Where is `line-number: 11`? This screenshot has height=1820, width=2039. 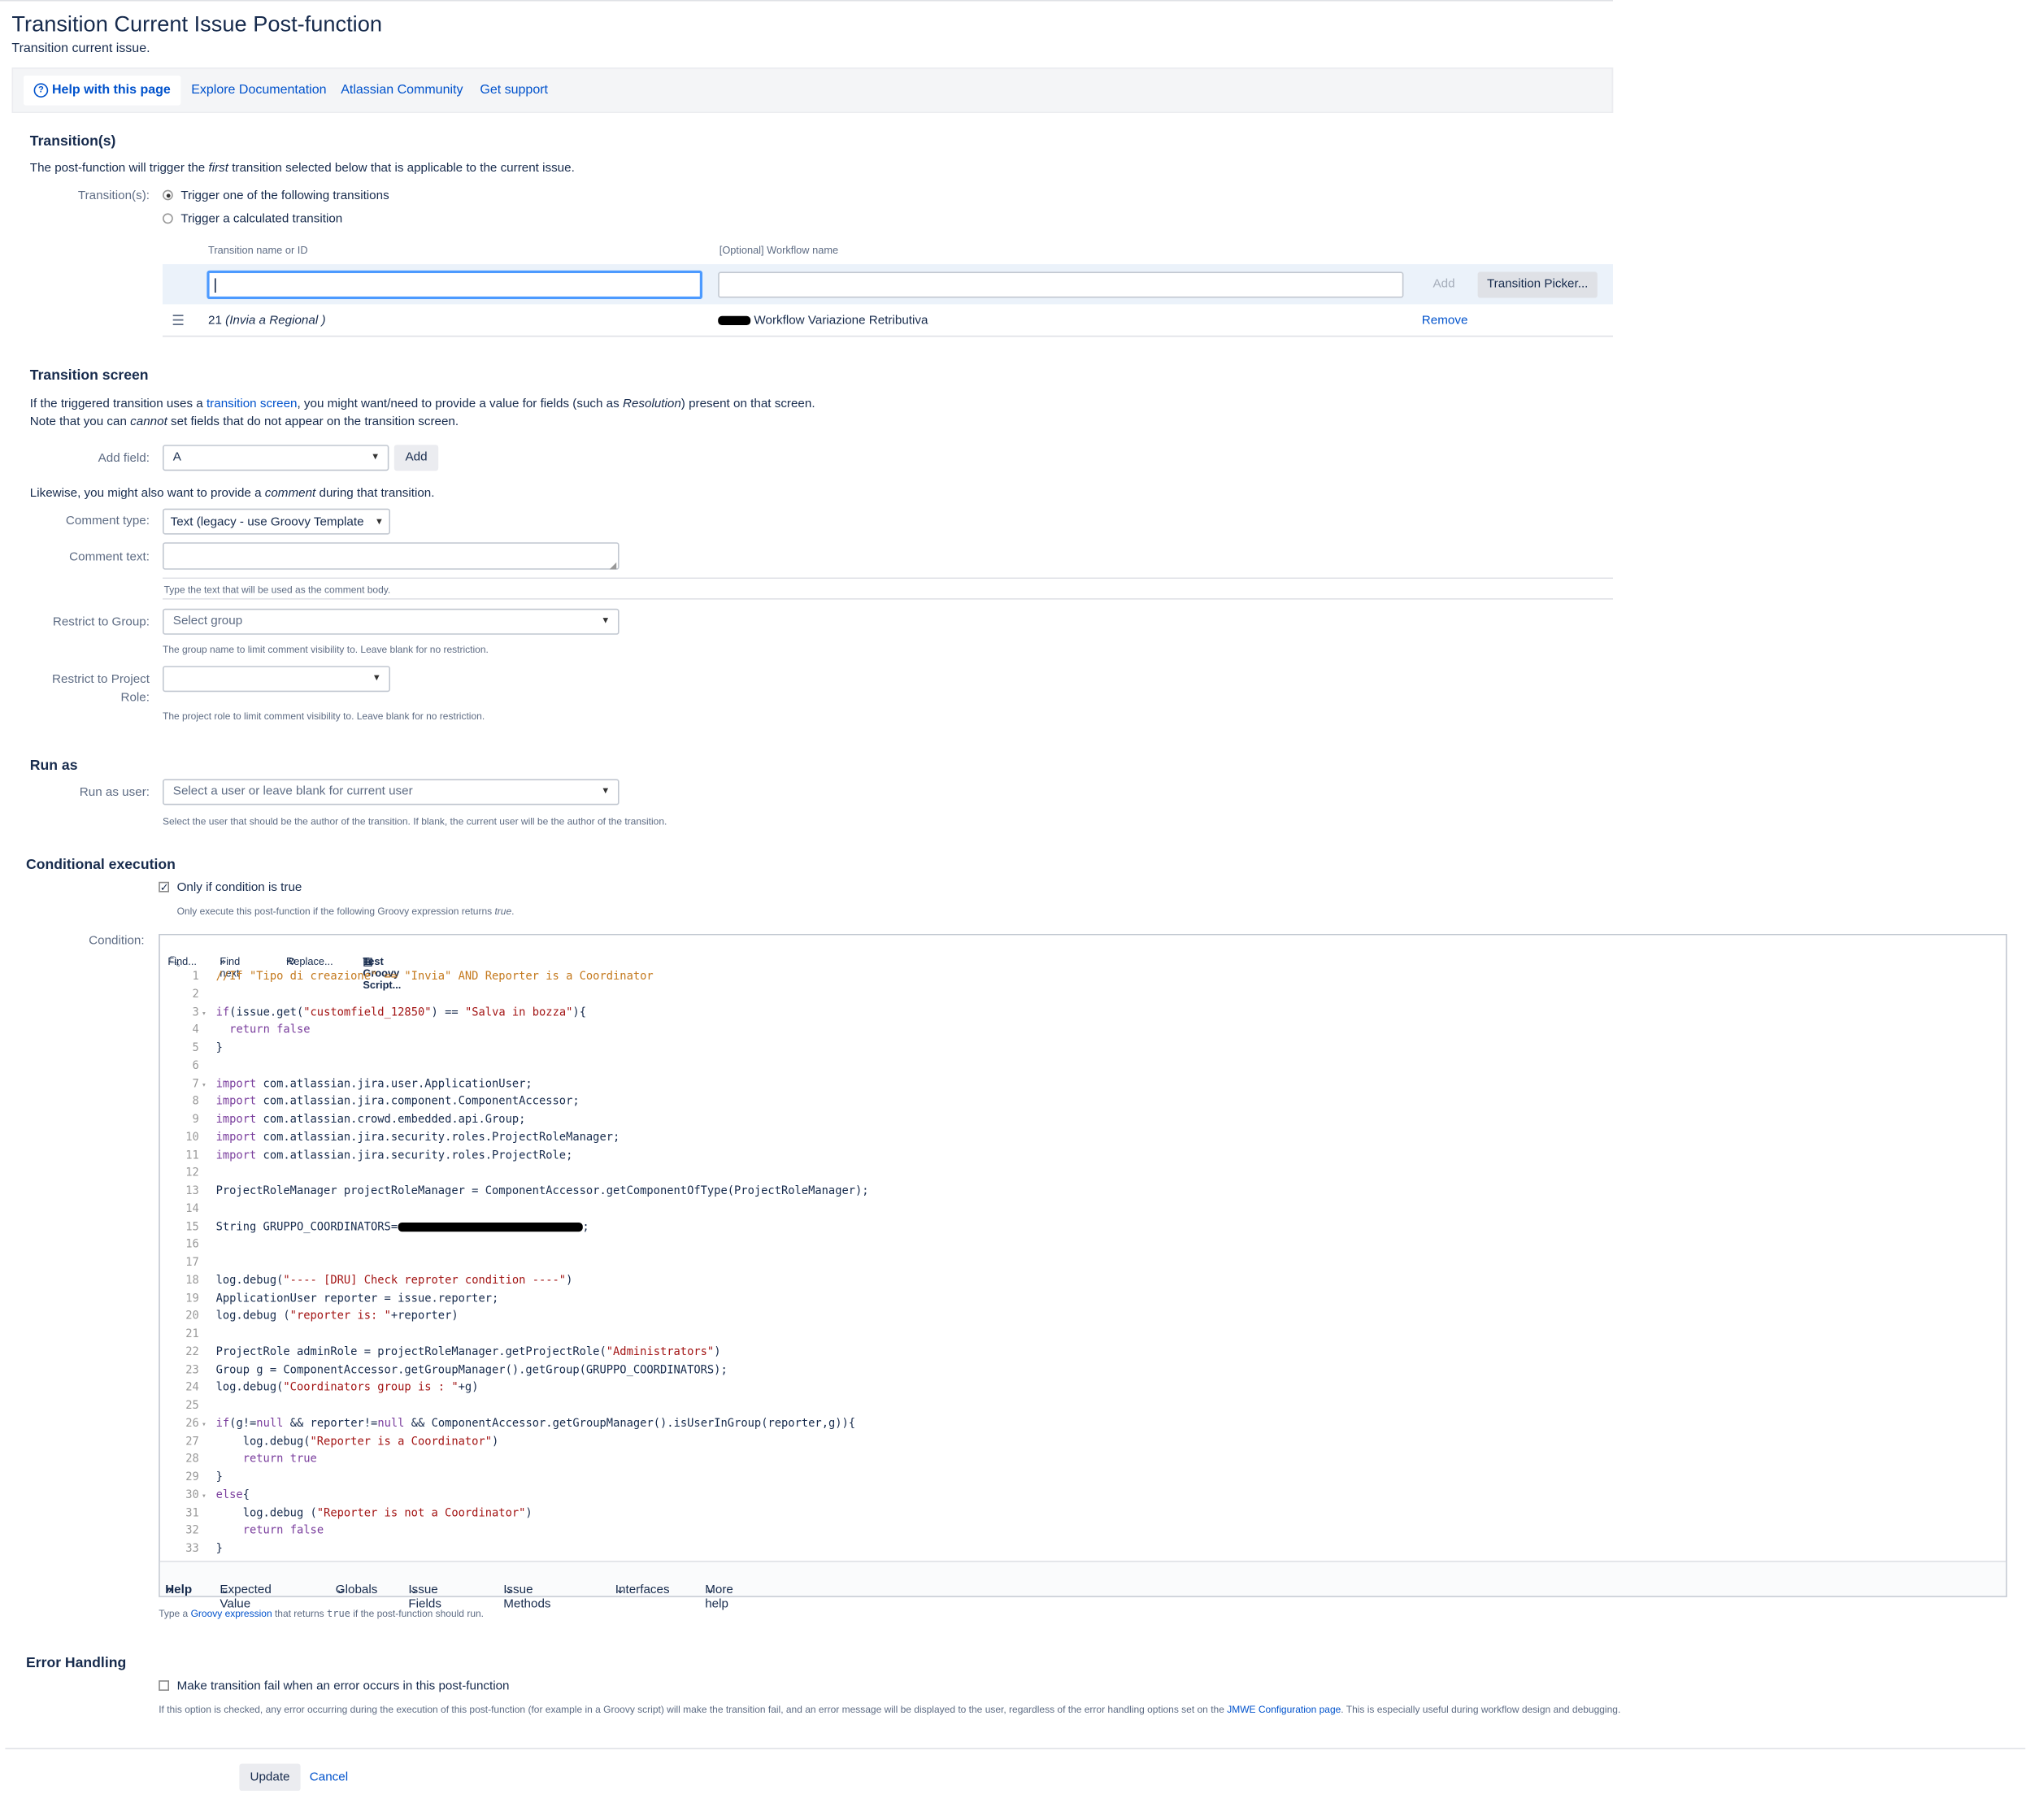 line-number: 11 is located at coordinates (192, 1156).